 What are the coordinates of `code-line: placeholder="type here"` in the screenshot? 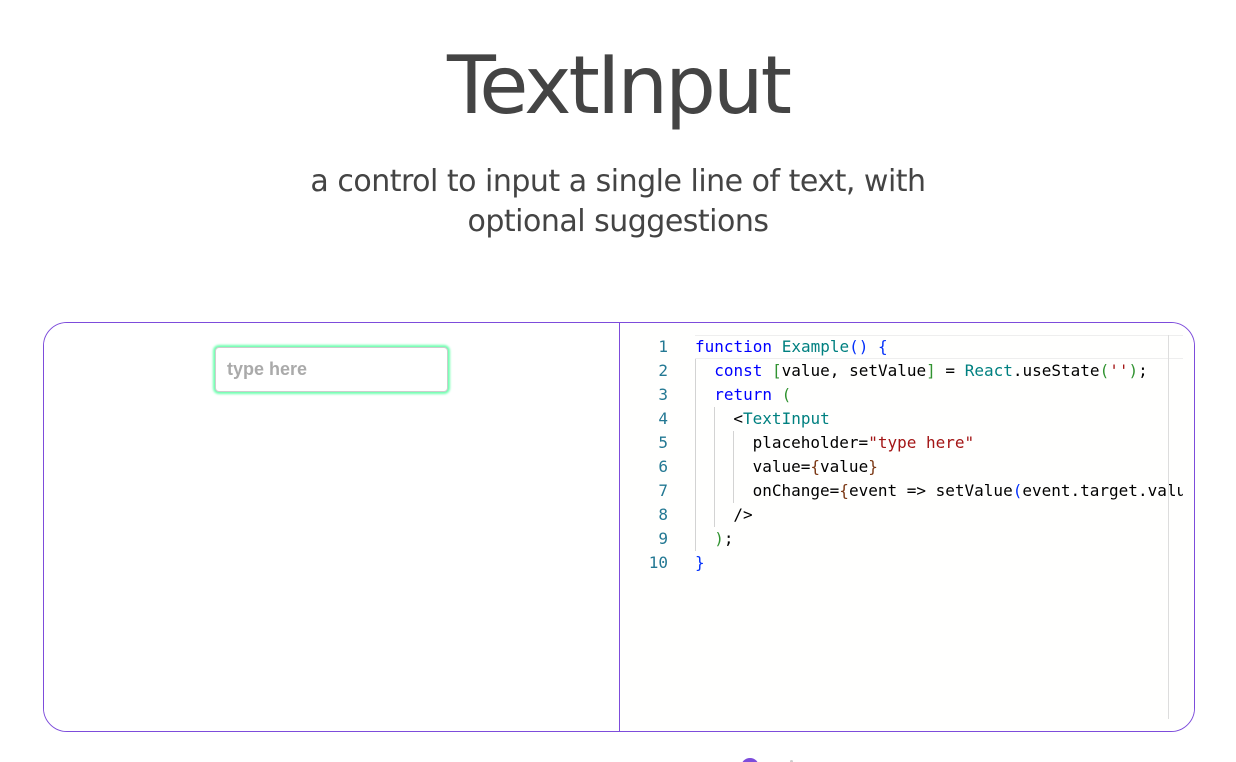 It's located at (939, 443).